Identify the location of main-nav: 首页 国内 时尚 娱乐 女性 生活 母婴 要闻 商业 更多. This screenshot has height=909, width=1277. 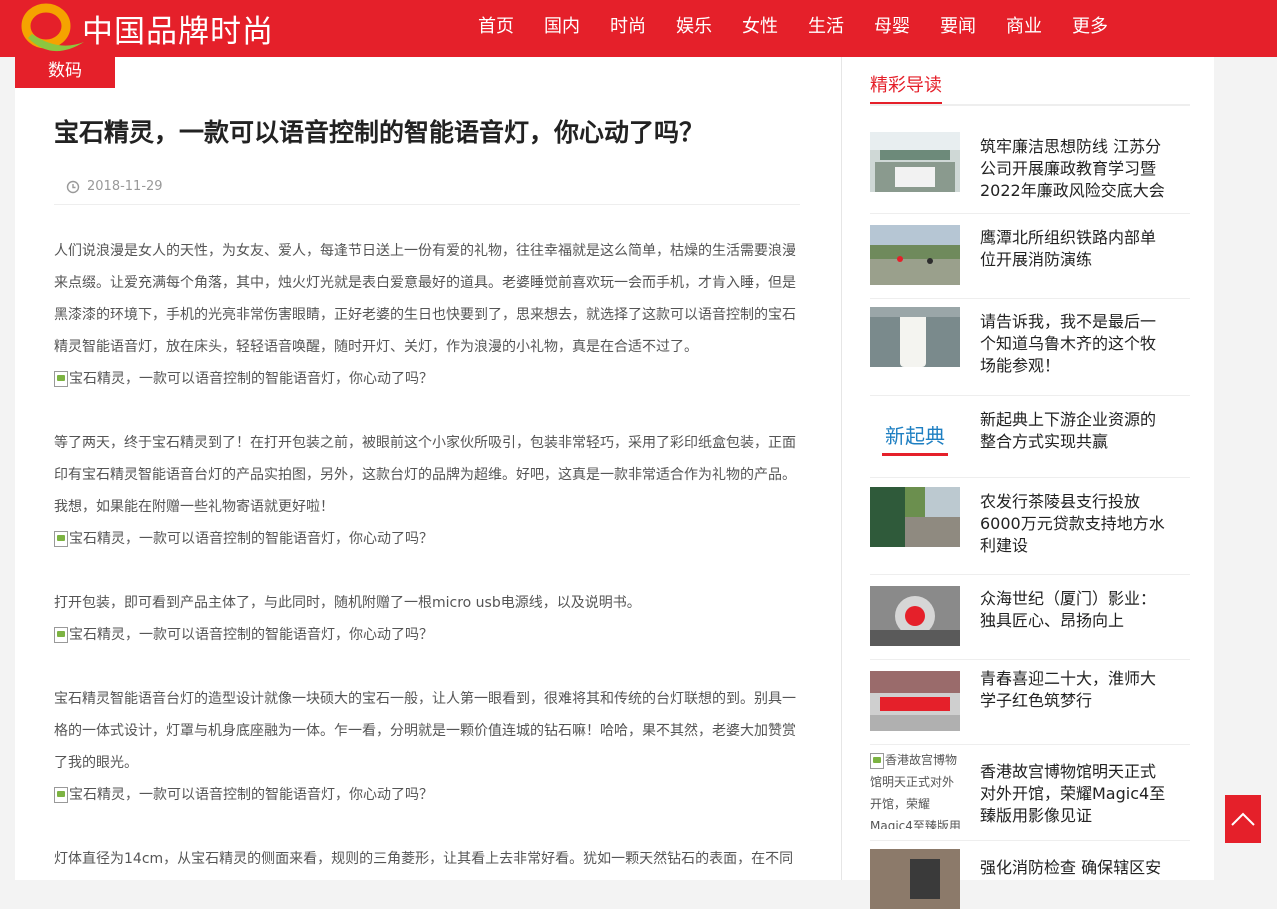
(800, 28).